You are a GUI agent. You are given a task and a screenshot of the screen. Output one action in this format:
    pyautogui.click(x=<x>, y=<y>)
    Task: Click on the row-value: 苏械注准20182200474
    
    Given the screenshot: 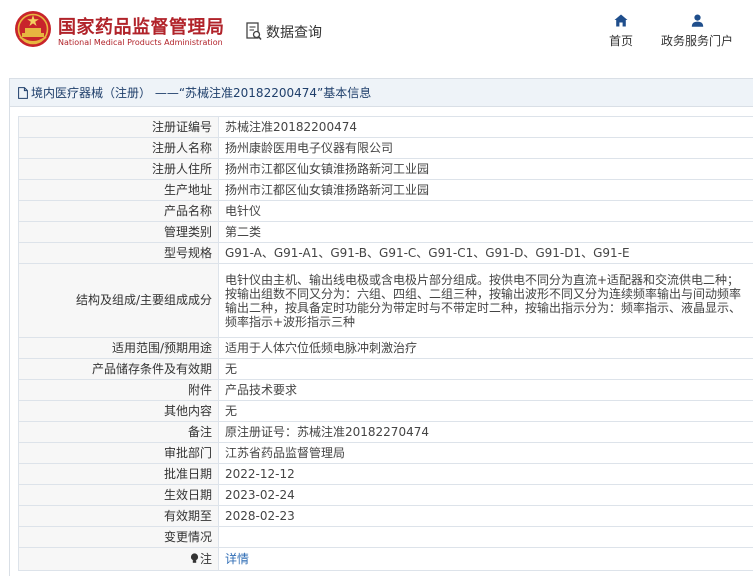 What is the action you would take?
    pyautogui.click(x=485, y=127)
    